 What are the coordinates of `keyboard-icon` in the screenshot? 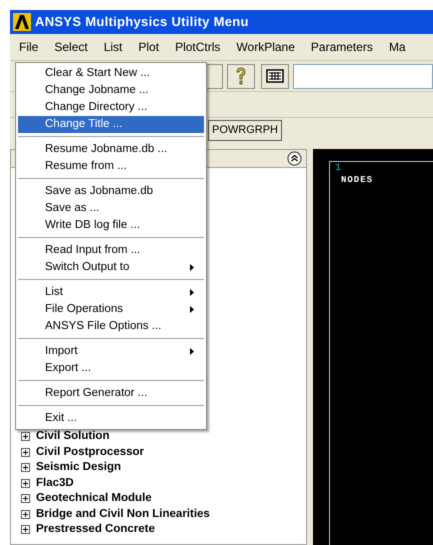 It's located at (275, 76).